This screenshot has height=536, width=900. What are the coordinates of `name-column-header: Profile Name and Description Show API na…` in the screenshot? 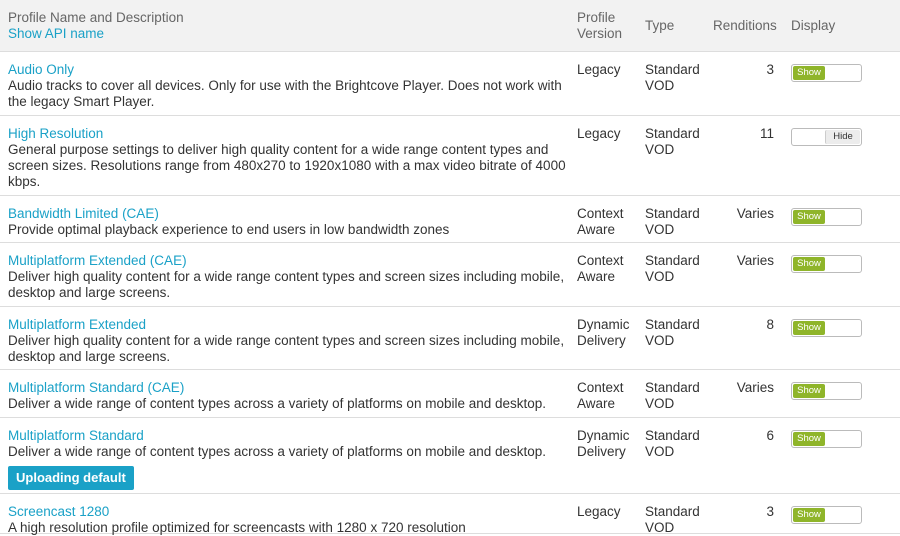 It's located at (96, 26).